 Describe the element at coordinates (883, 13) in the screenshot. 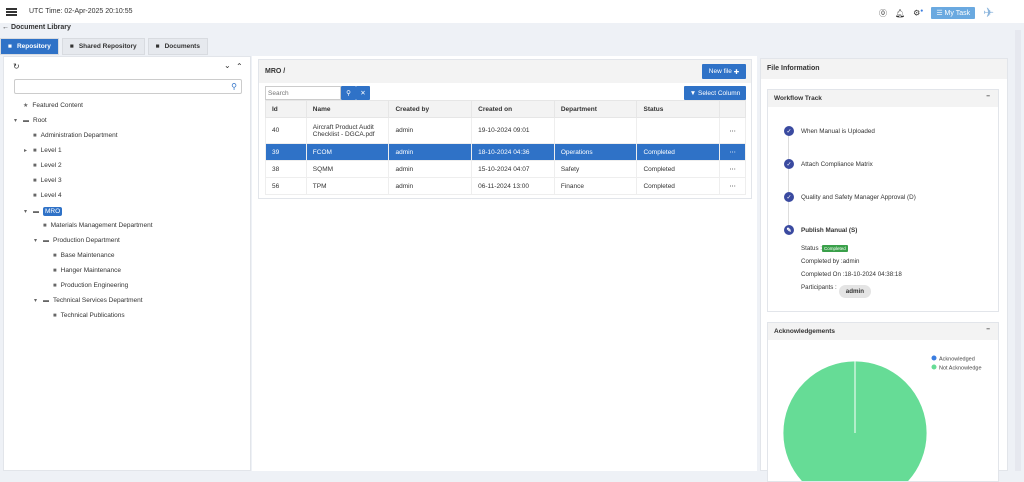

I see `help-icon: ⓪` at that location.